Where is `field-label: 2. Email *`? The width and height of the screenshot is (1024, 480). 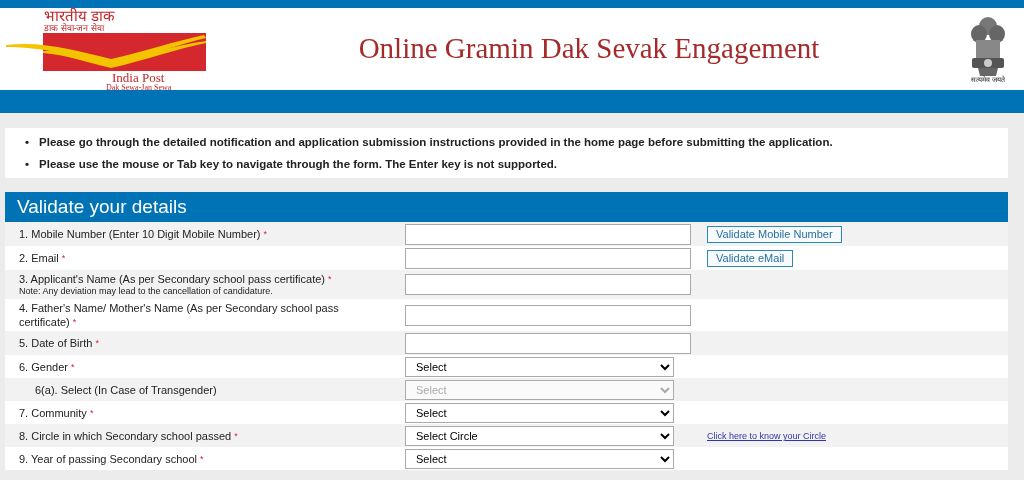 field-label: 2. Email * is located at coordinates (43, 258).